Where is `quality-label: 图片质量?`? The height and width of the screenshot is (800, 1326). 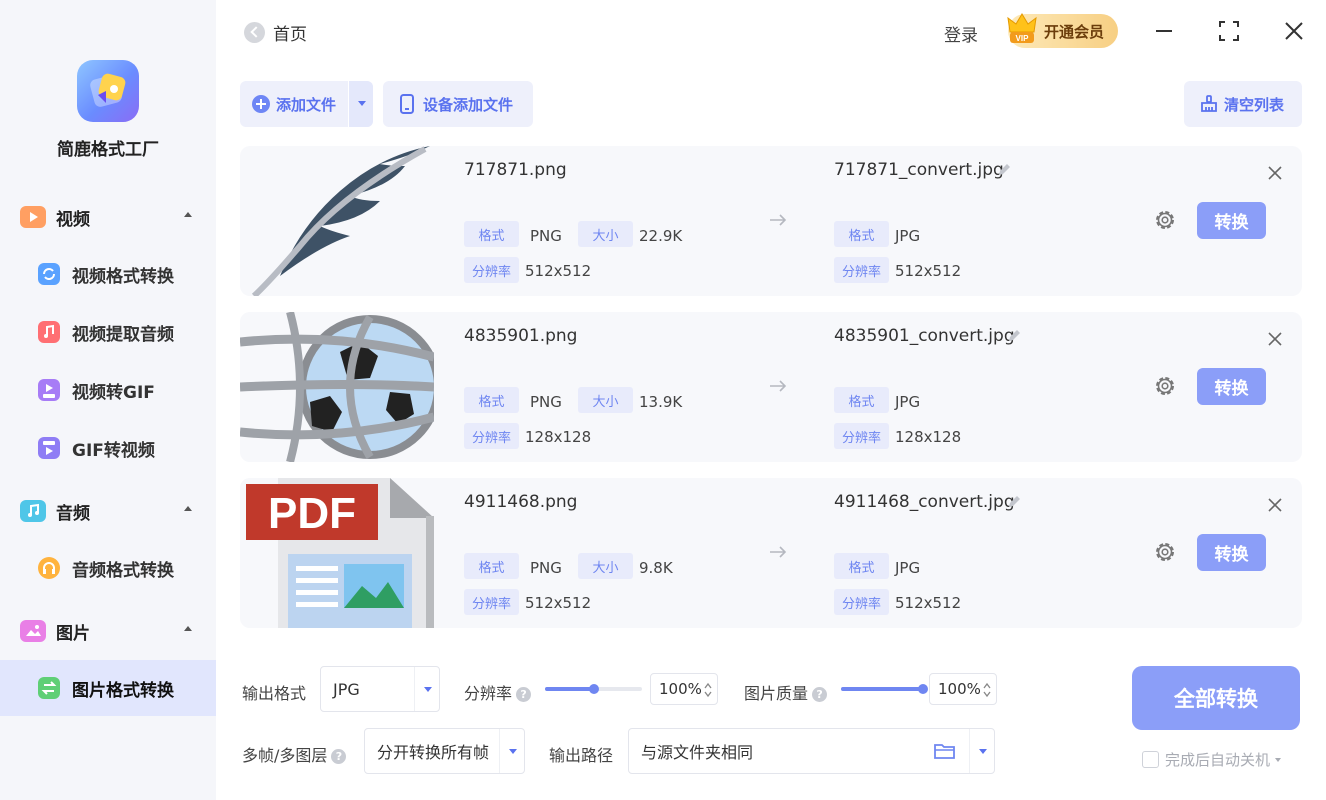
quality-label: 图片质量? is located at coordinates (786, 692).